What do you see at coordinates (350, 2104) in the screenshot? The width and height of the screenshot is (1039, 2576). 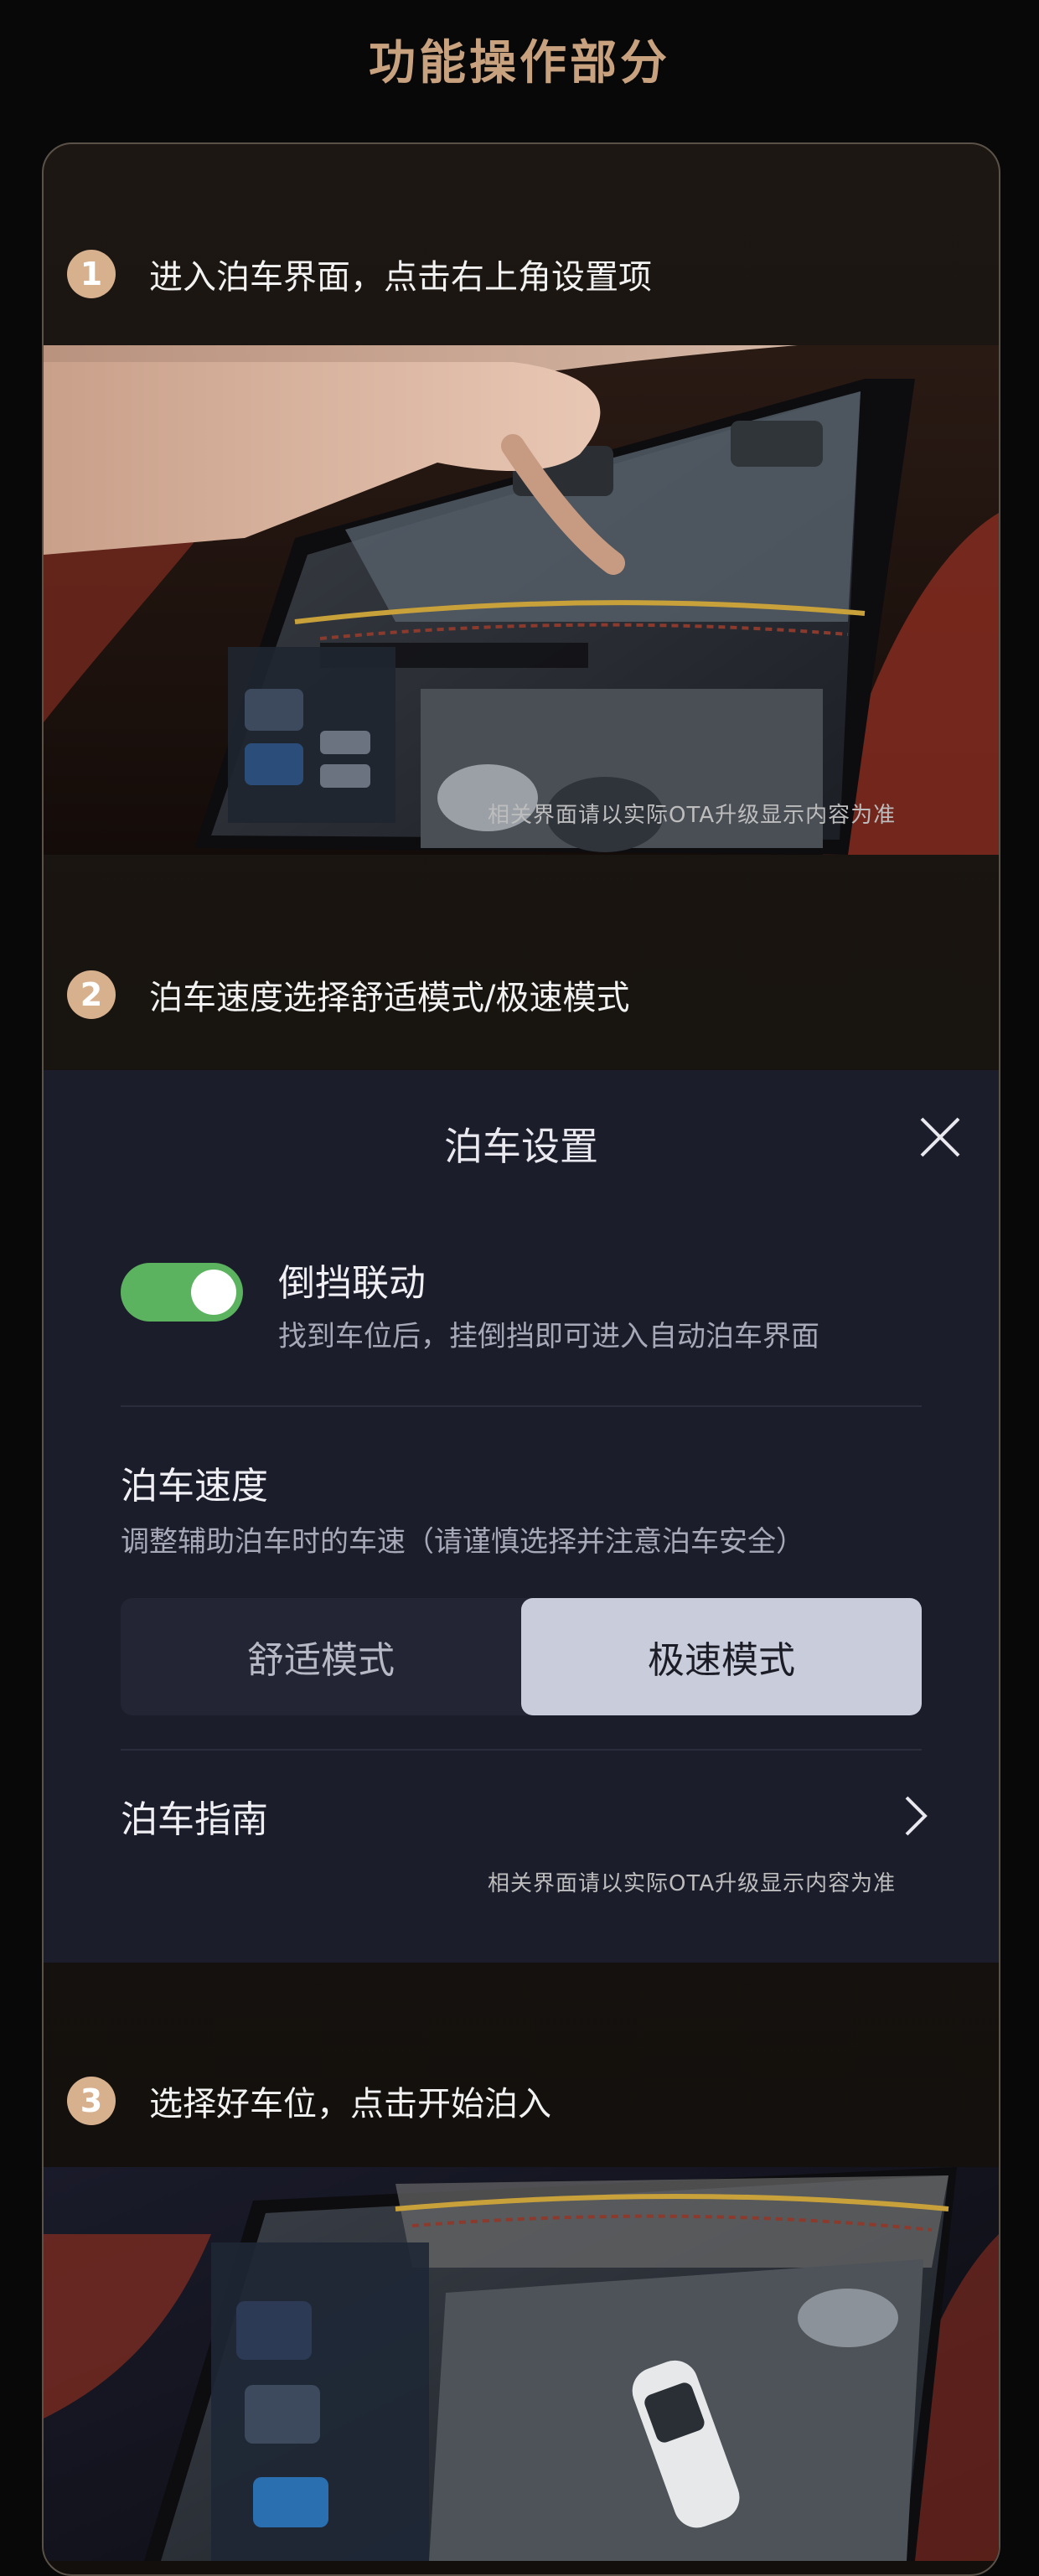 I see `step-text: 选择好车位，点击开始泊入` at bounding box center [350, 2104].